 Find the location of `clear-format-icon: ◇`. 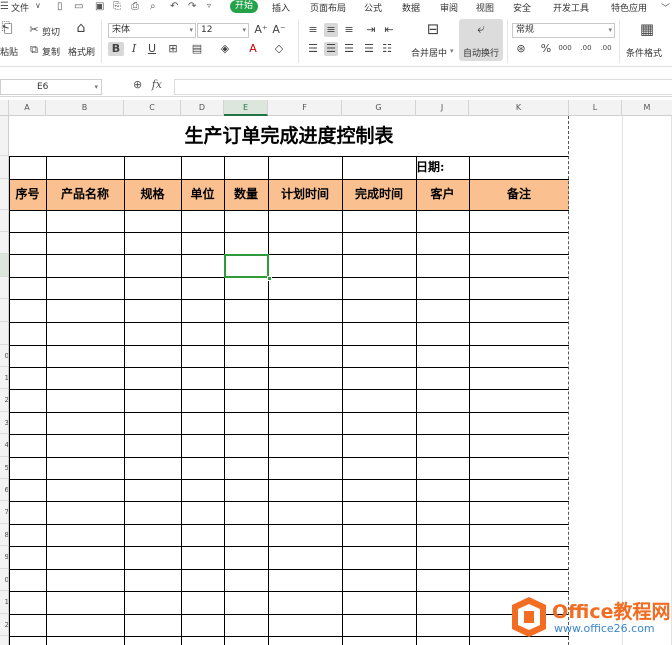

clear-format-icon: ◇ is located at coordinates (279, 49).